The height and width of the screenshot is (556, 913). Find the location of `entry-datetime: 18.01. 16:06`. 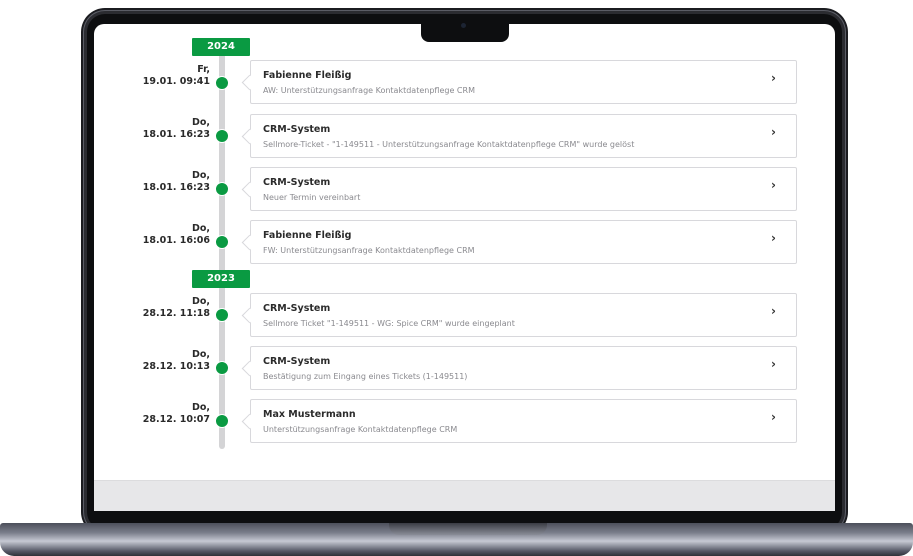

entry-datetime: 18.01. 16:06 is located at coordinates (176, 240).